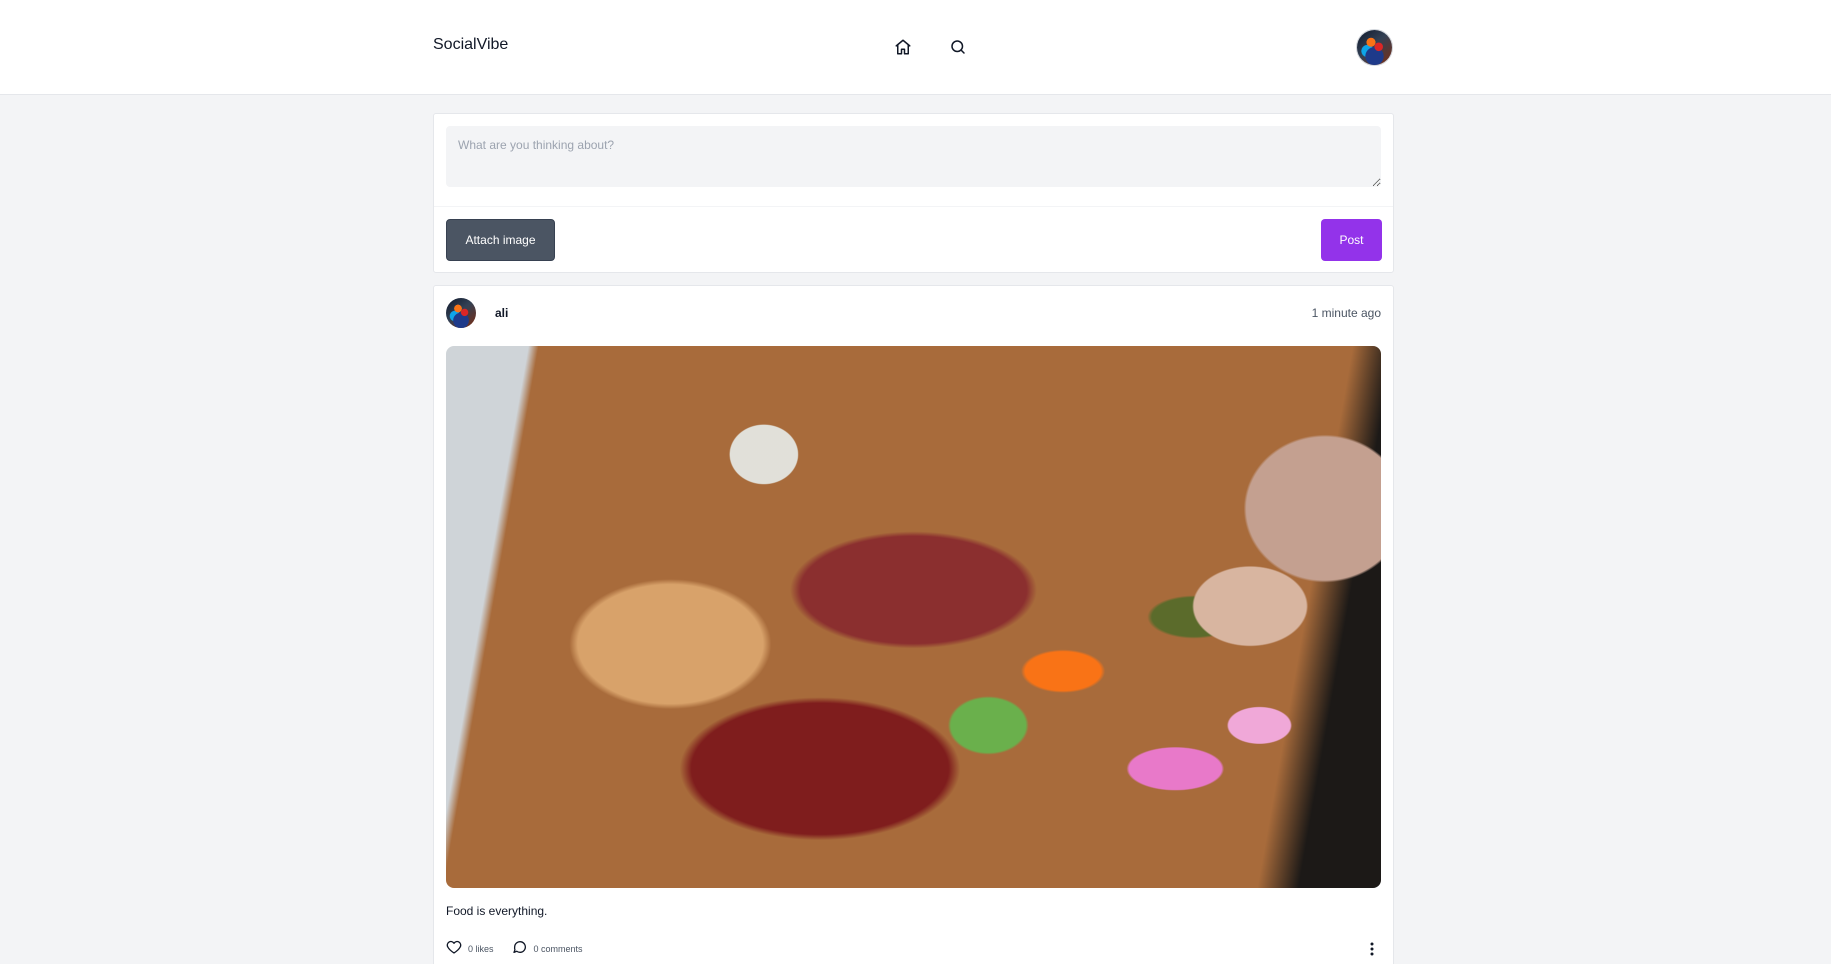 Image resolution: width=1831 pixels, height=964 pixels. Describe the element at coordinates (520, 949) in the screenshot. I see `comment-icon` at that location.